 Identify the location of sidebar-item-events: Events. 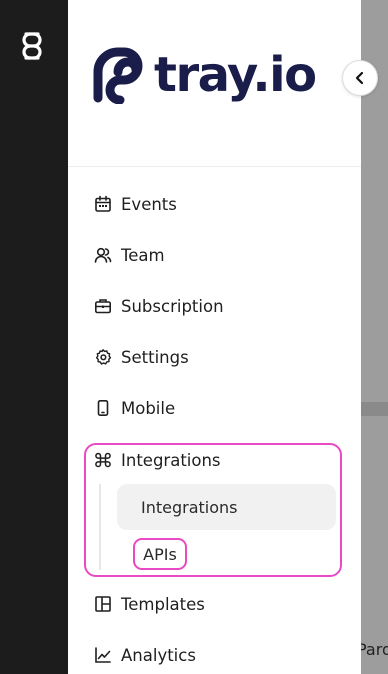
(135, 204).